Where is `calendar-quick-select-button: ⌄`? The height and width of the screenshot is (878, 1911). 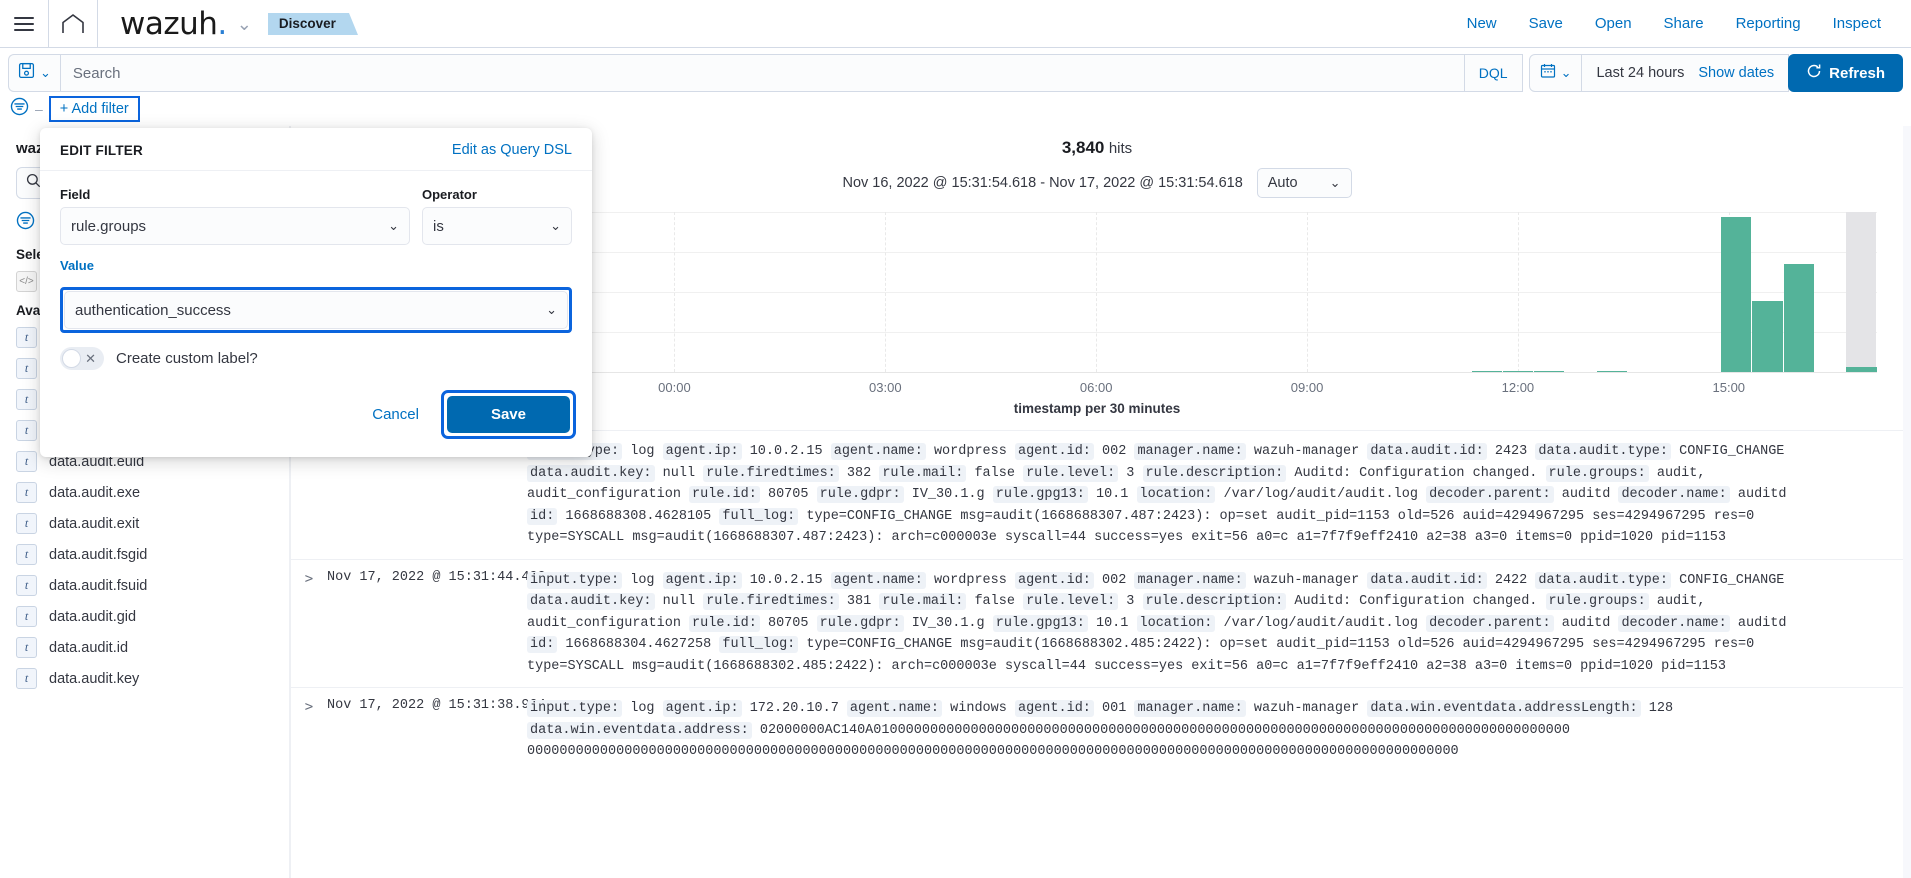
calendar-quick-select-button: ⌄ is located at coordinates (1556, 73).